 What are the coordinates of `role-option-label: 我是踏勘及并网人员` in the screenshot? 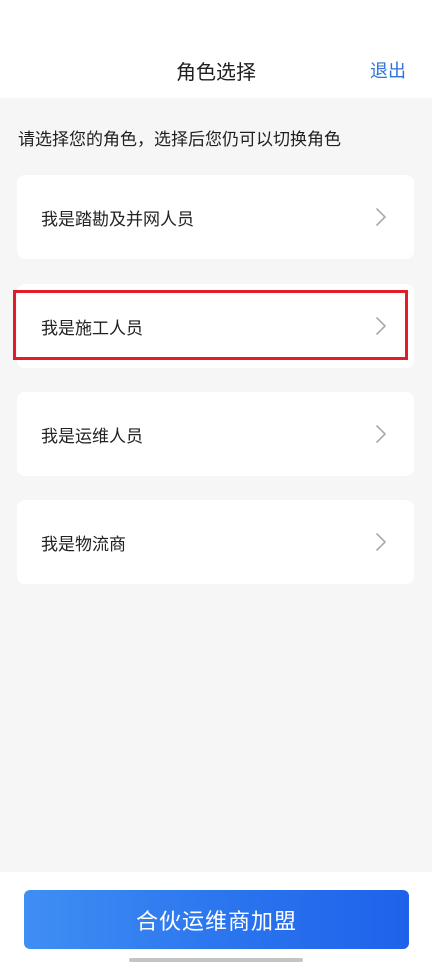 It's located at (117, 219).